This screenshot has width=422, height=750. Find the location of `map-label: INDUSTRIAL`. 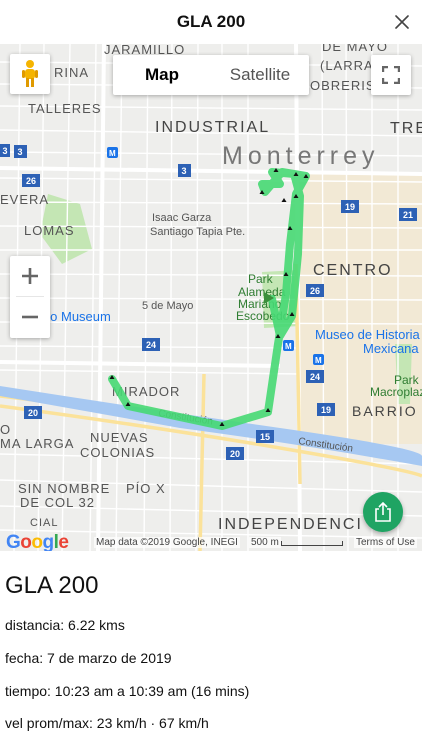

map-label: INDUSTRIAL is located at coordinates (212, 127).